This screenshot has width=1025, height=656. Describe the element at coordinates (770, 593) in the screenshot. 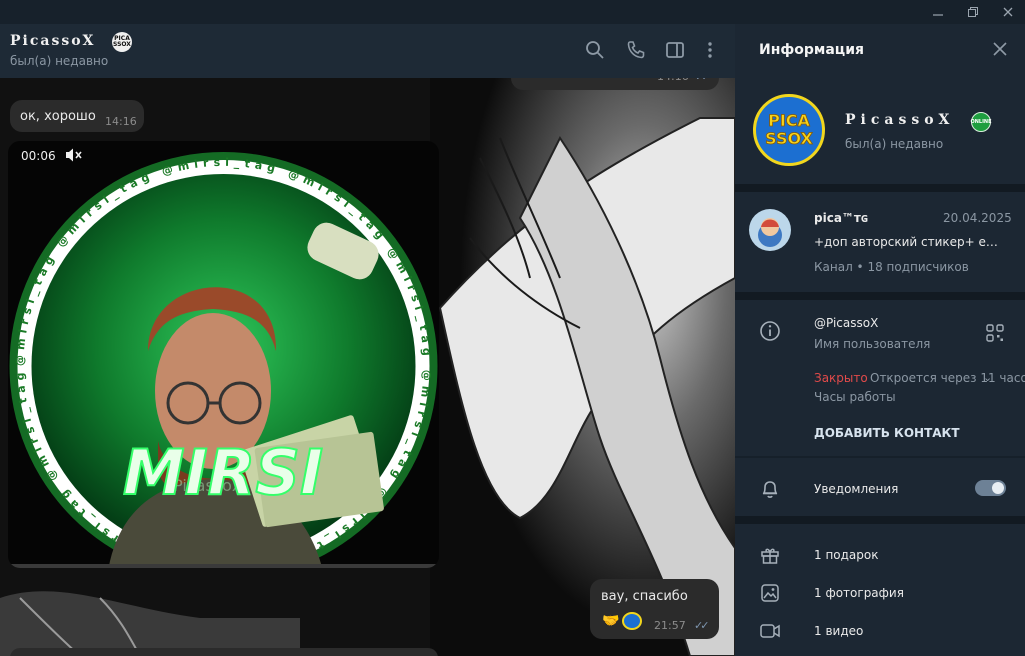

I see `photo-icon` at that location.